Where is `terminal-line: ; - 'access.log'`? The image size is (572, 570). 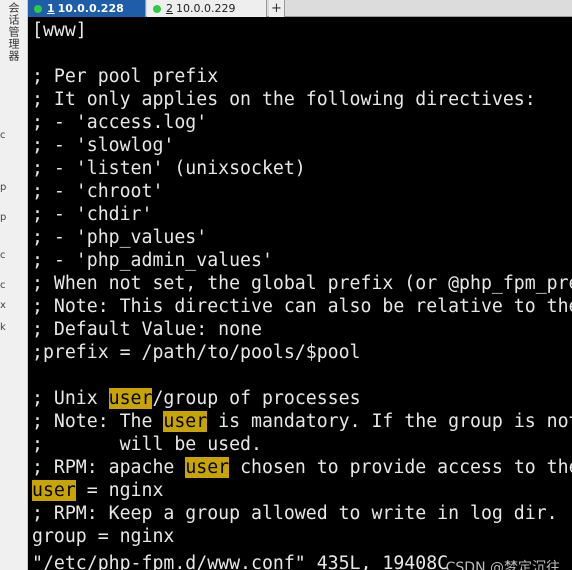
terminal-line: ; - 'access.log' is located at coordinates (119, 122).